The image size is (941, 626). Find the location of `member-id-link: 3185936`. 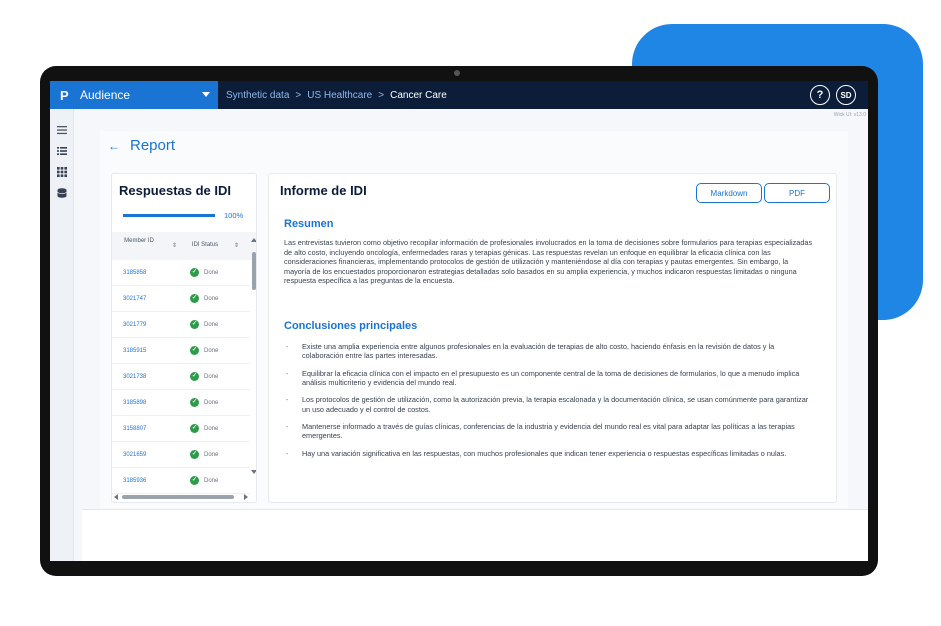

member-id-link: 3185936 is located at coordinates (134, 481).